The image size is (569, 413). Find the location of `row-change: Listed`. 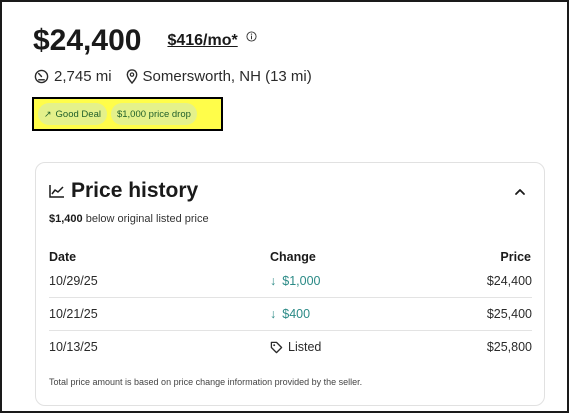

row-change: Listed is located at coordinates (295, 347).